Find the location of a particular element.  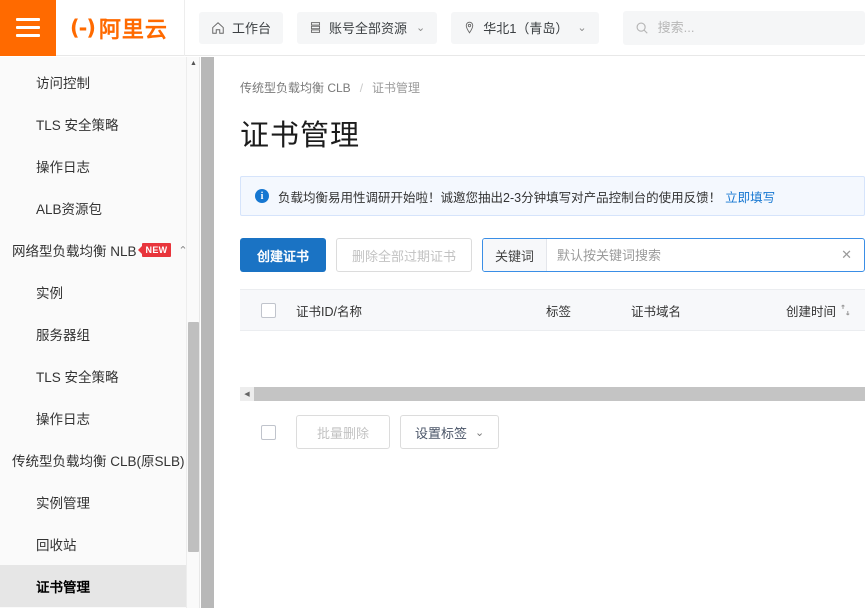

sidebar-group-label: 网络型负载均衡 NLB is located at coordinates (74, 251).